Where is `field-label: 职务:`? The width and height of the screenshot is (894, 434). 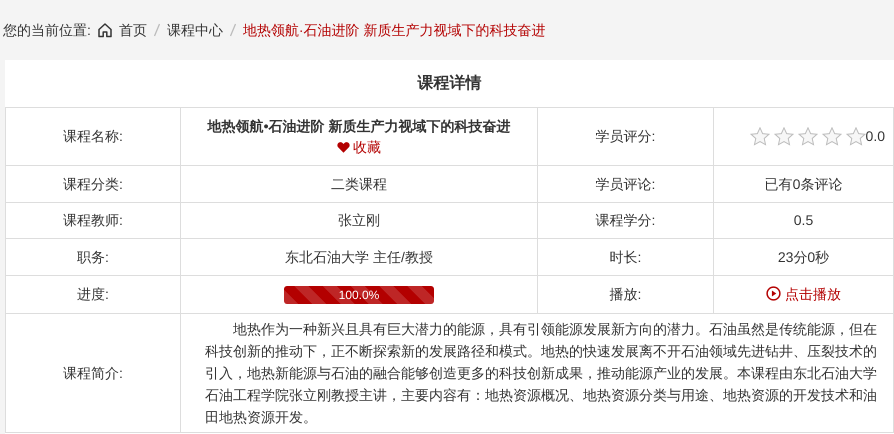 field-label: 职务: is located at coordinates (93, 257).